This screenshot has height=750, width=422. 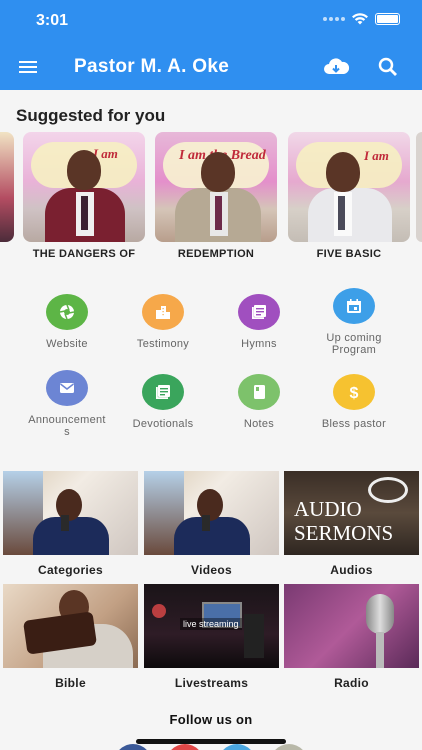 I want to click on hamburger-menu-icon, so click(x=29, y=67).